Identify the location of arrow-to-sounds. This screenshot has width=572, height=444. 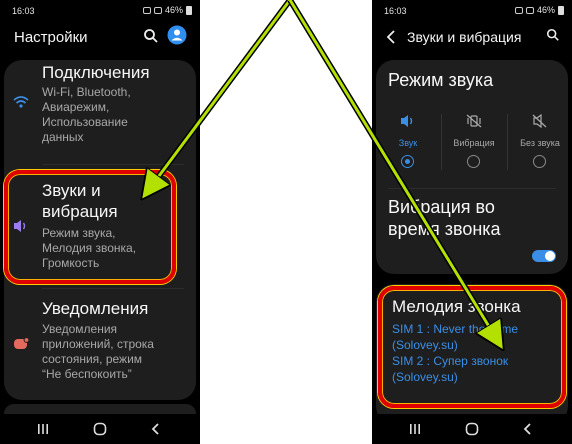
(221, 94).